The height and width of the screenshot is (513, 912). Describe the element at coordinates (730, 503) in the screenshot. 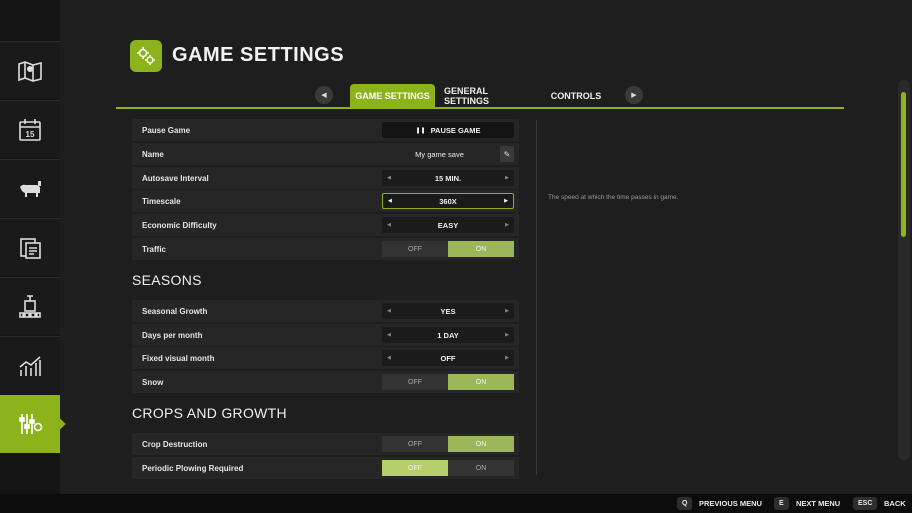

I see `previous-menu-label: PREVIOUS MENU` at that location.